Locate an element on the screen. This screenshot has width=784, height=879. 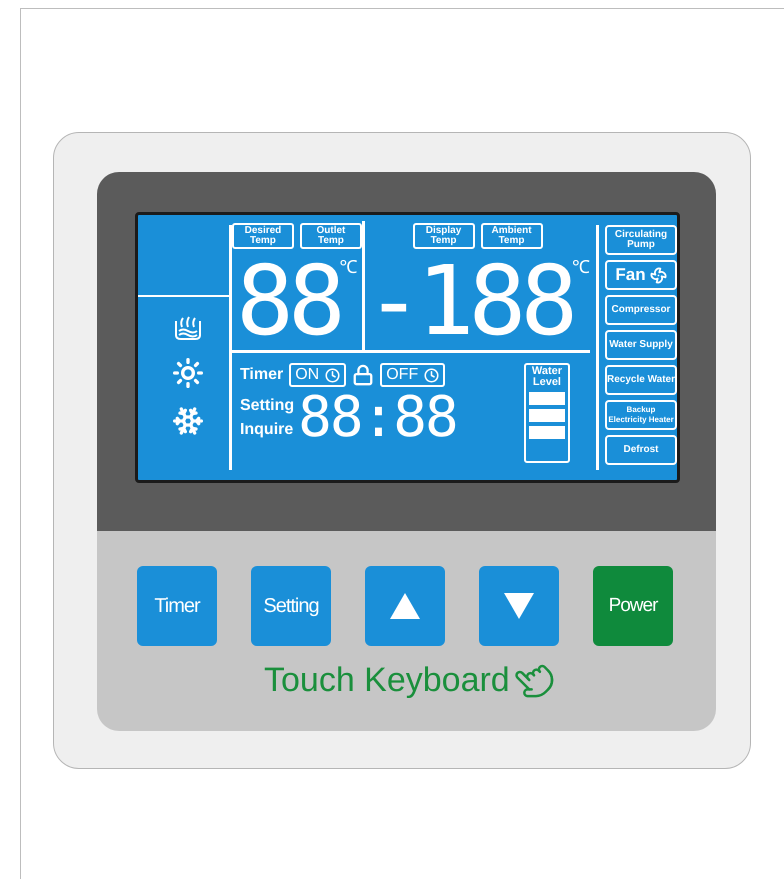
indicator-label: Recycle Water is located at coordinates (641, 380).